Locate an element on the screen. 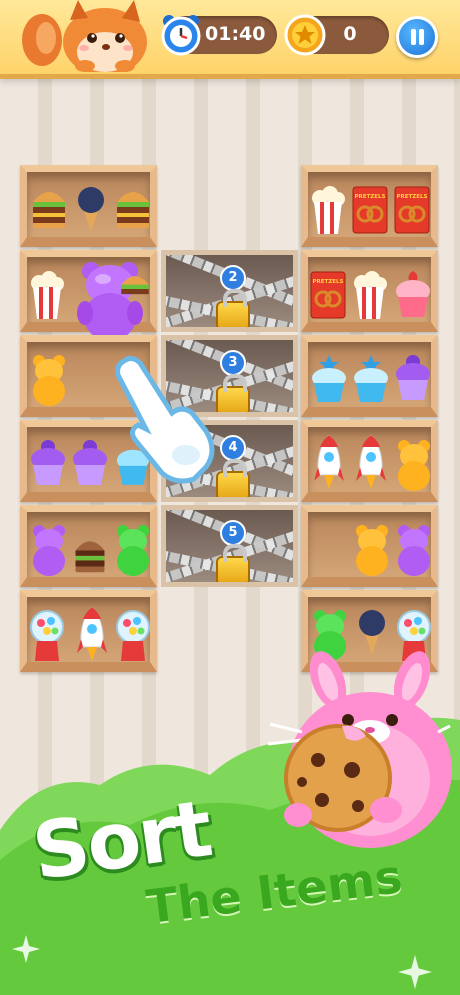 The image size is (460, 995). green-gummy-bear-icon is located at coordinates (133, 550).